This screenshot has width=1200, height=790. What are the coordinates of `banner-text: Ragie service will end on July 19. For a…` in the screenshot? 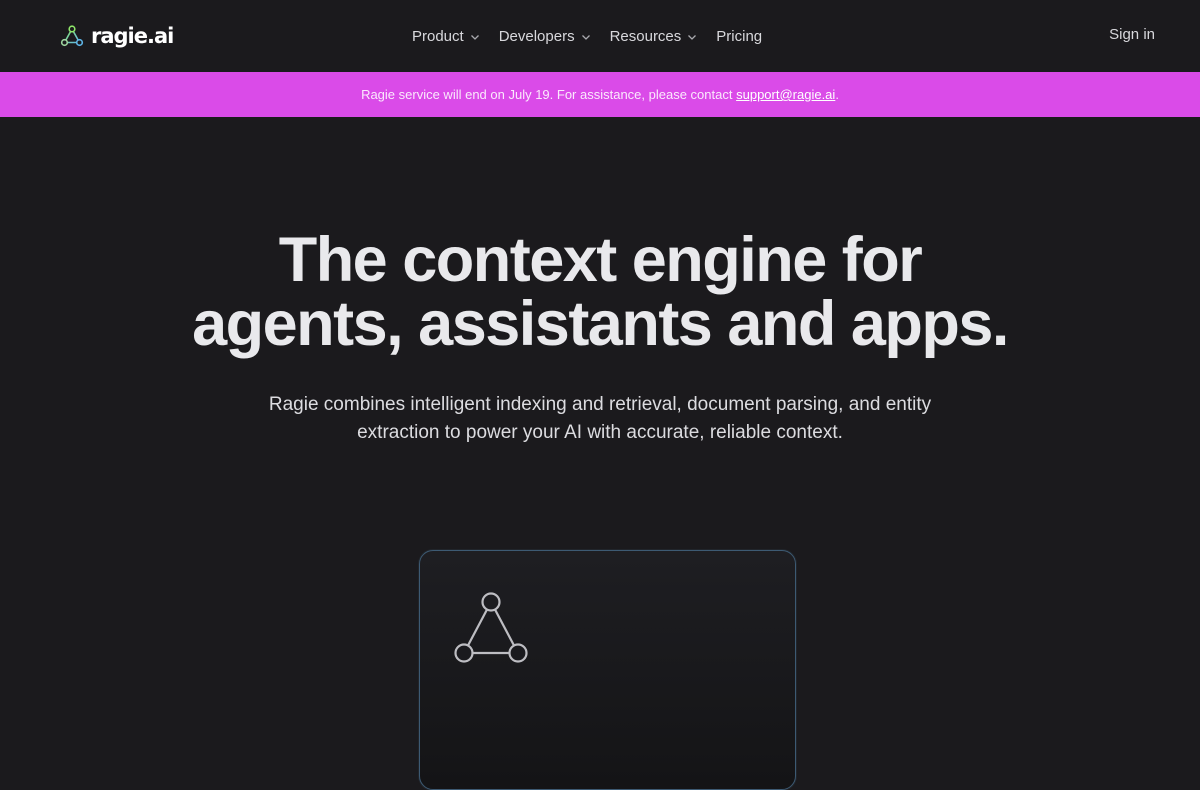 It's located at (547, 94).